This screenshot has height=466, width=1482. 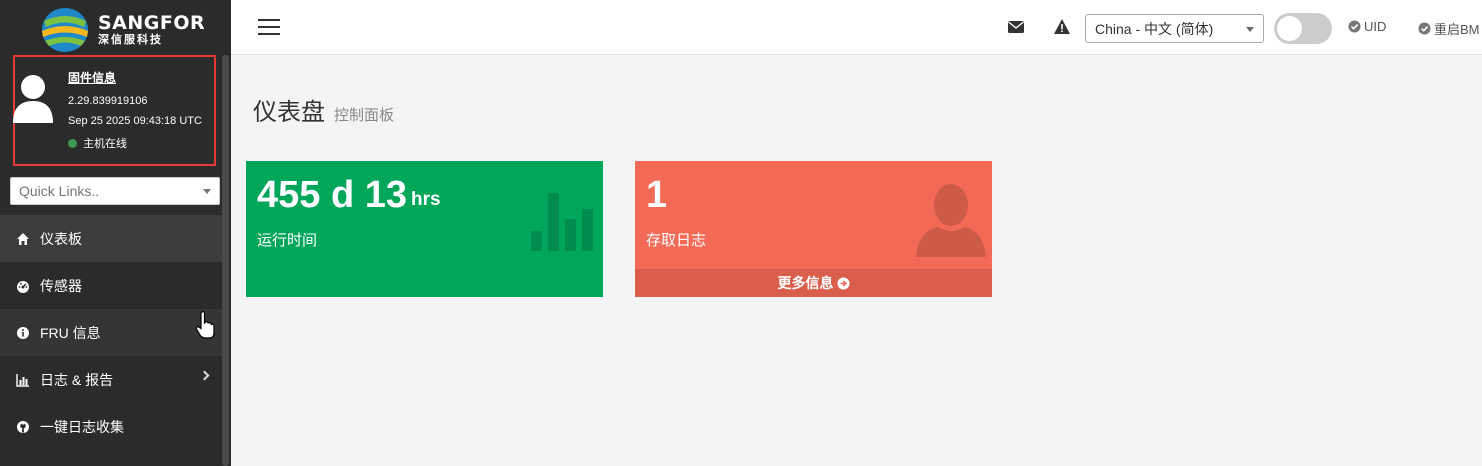 I want to click on uptime-label: 运行时间, so click(x=287, y=240).